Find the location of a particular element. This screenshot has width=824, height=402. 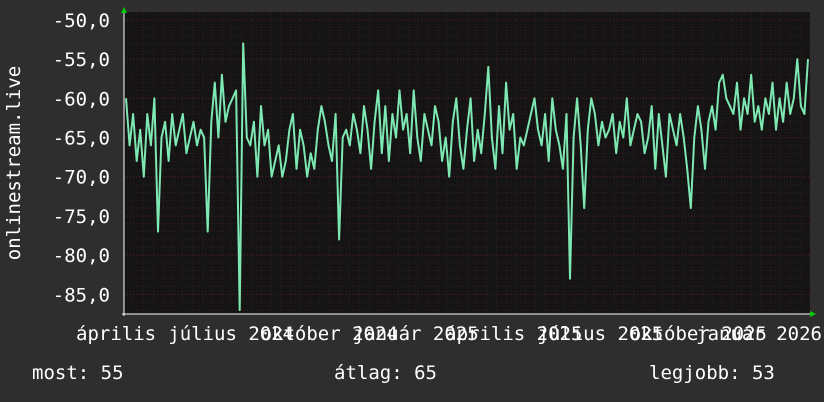

y-tick-label: -65,0 is located at coordinates (81, 139).